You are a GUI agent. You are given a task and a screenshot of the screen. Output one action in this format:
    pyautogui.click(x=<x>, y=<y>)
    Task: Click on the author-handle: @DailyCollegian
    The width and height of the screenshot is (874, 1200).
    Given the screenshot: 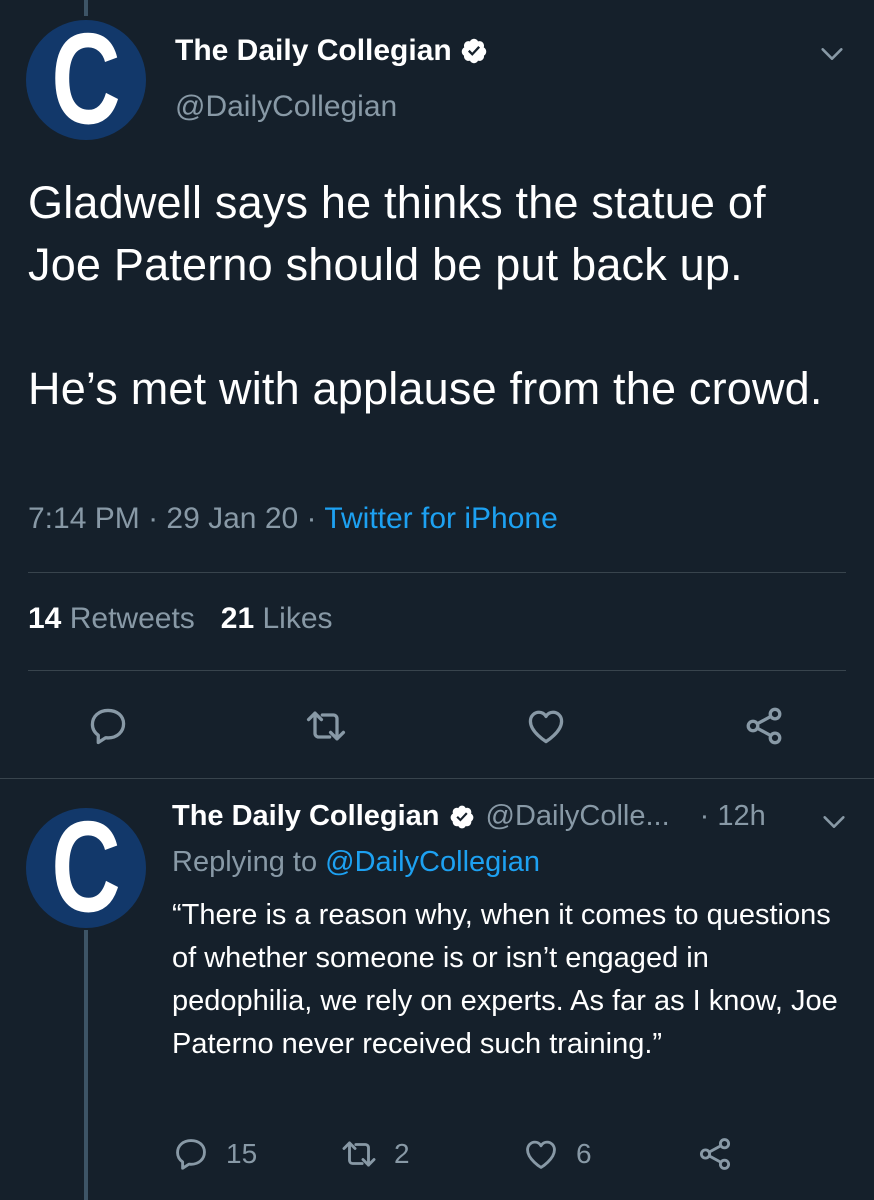 What is the action you would take?
    pyautogui.click(x=286, y=107)
    